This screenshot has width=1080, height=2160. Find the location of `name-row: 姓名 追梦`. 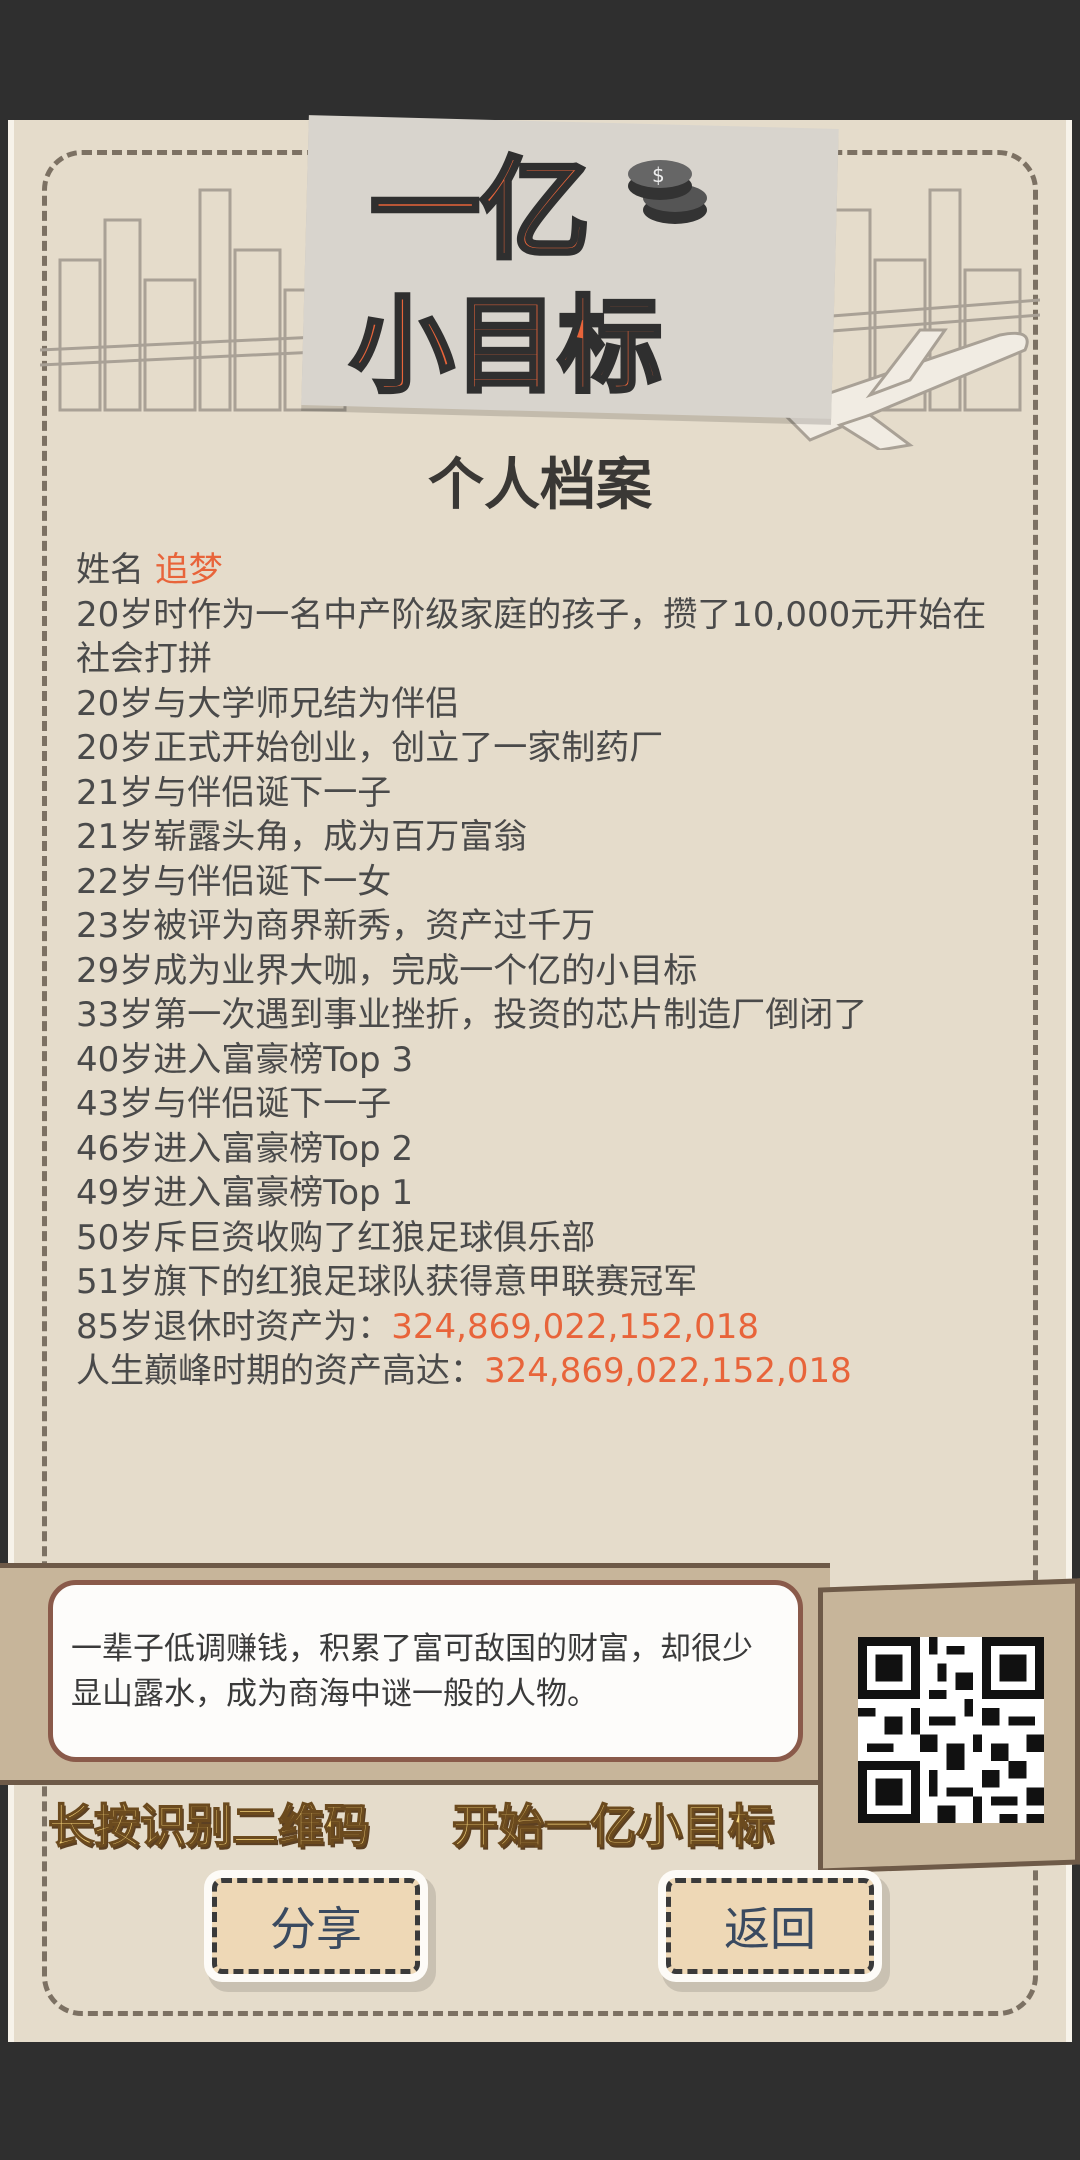

name-row: 姓名 追梦 is located at coordinates (541, 570).